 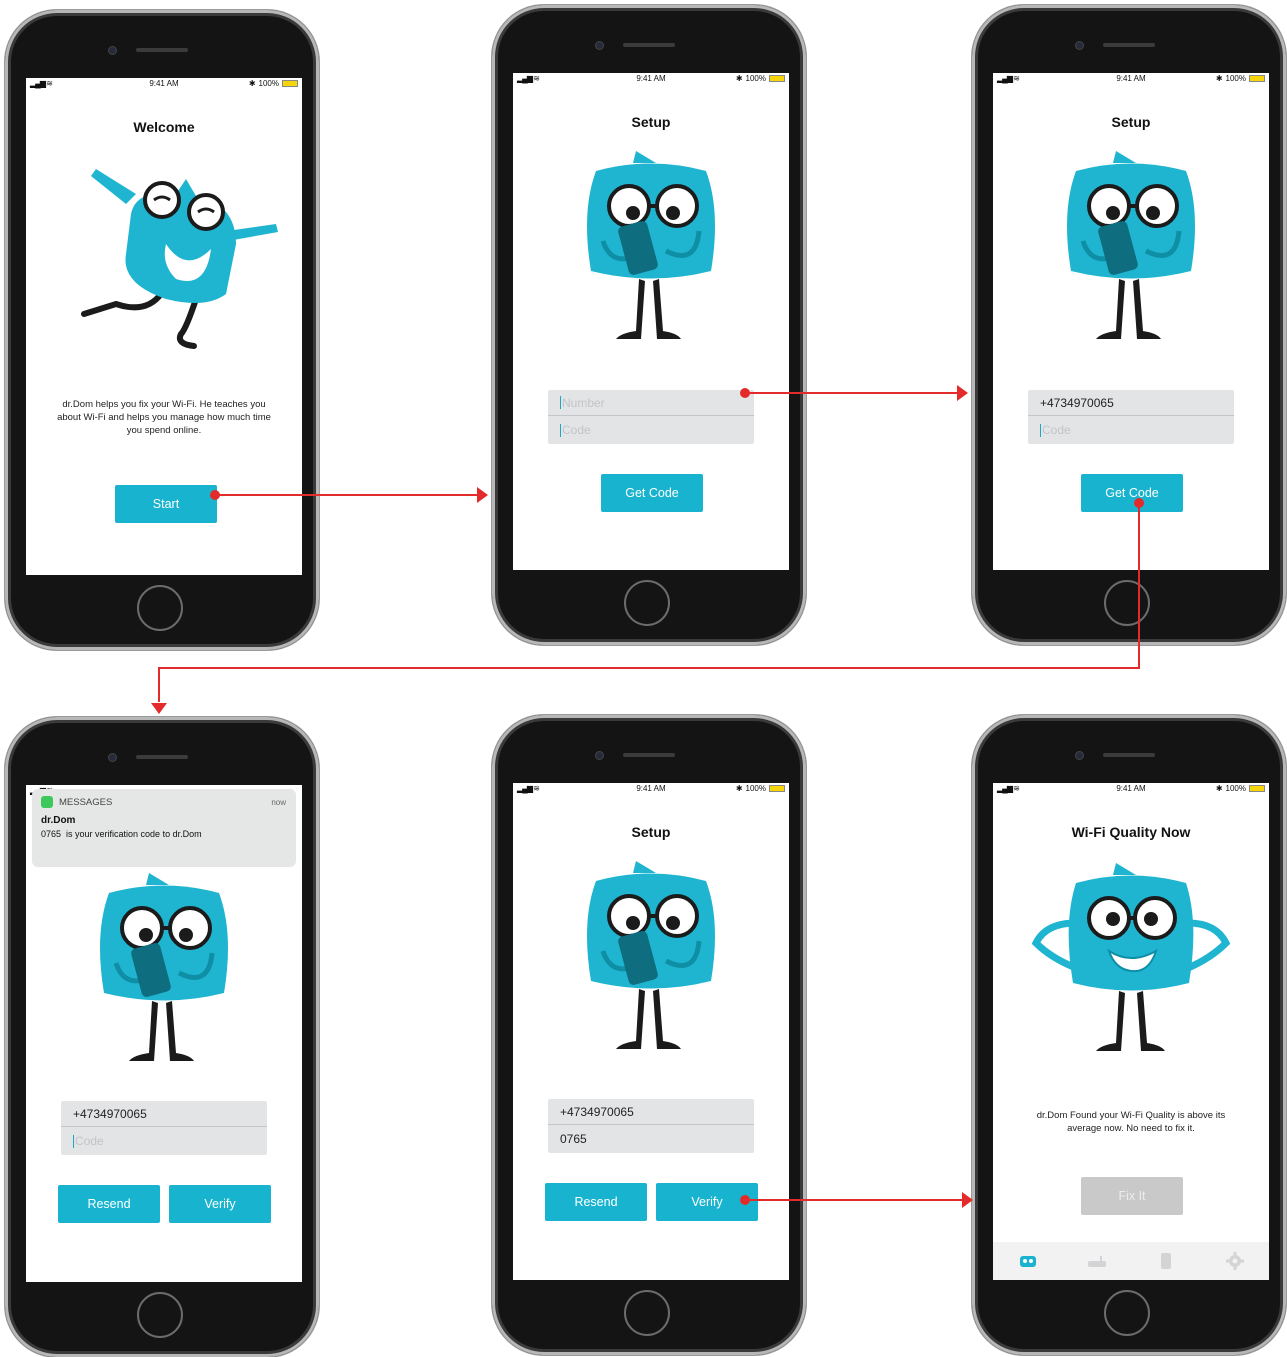 What do you see at coordinates (47, 802) in the screenshot?
I see `messages-app-icon` at bounding box center [47, 802].